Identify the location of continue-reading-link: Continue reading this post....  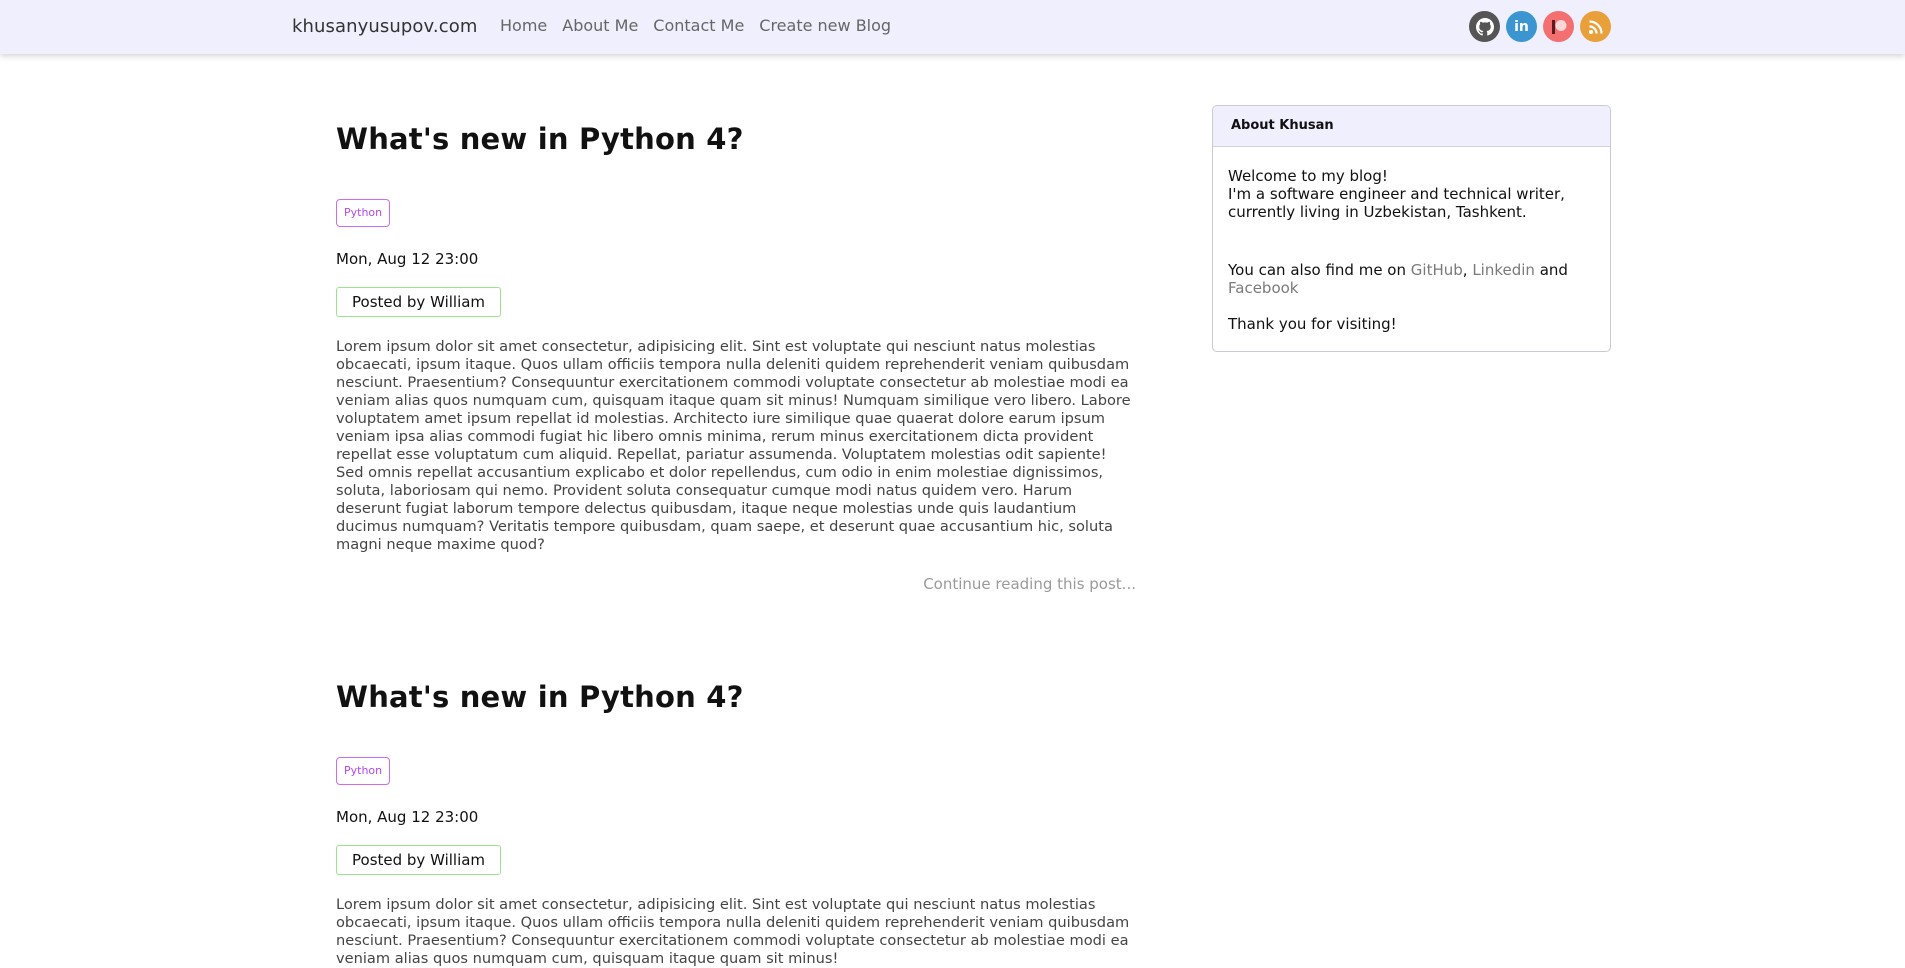
(1029, 584).